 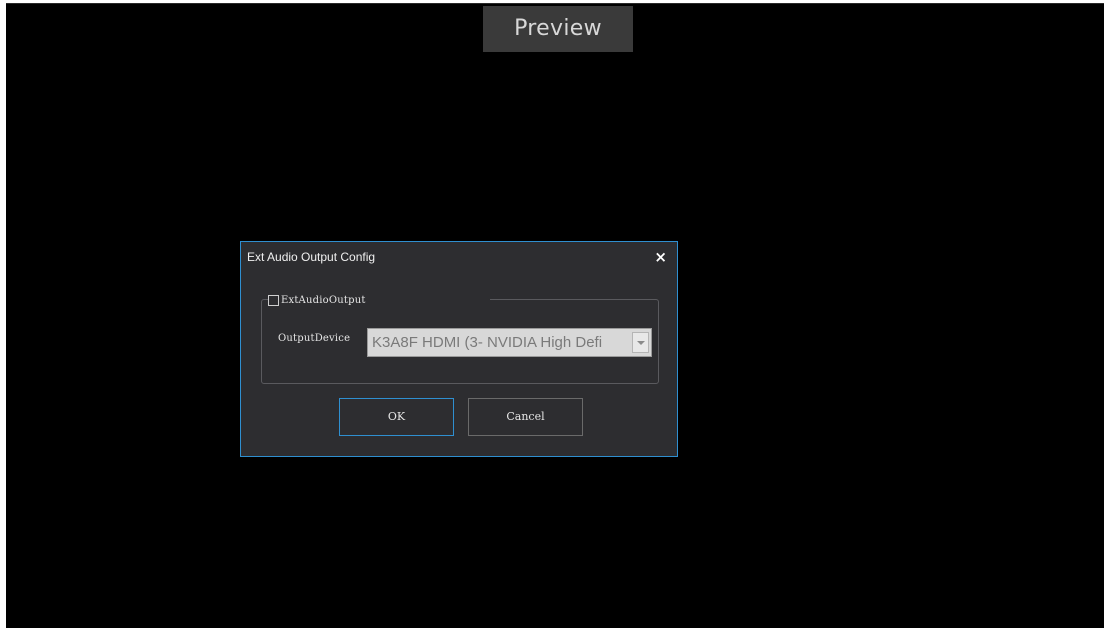 What do you see at coordinates (379, 300) in the screenshot?
I see `groupbox-legend: ExtAudioOutput` at bounding box center [379, 300].